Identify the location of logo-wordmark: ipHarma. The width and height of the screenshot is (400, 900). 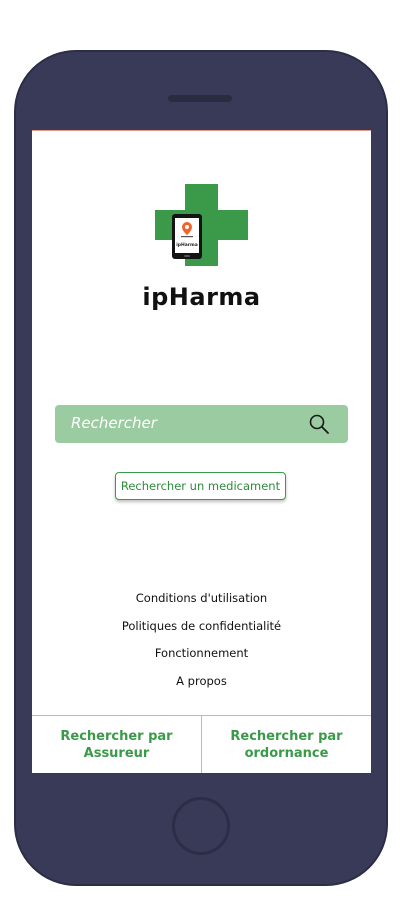
(187, 245).